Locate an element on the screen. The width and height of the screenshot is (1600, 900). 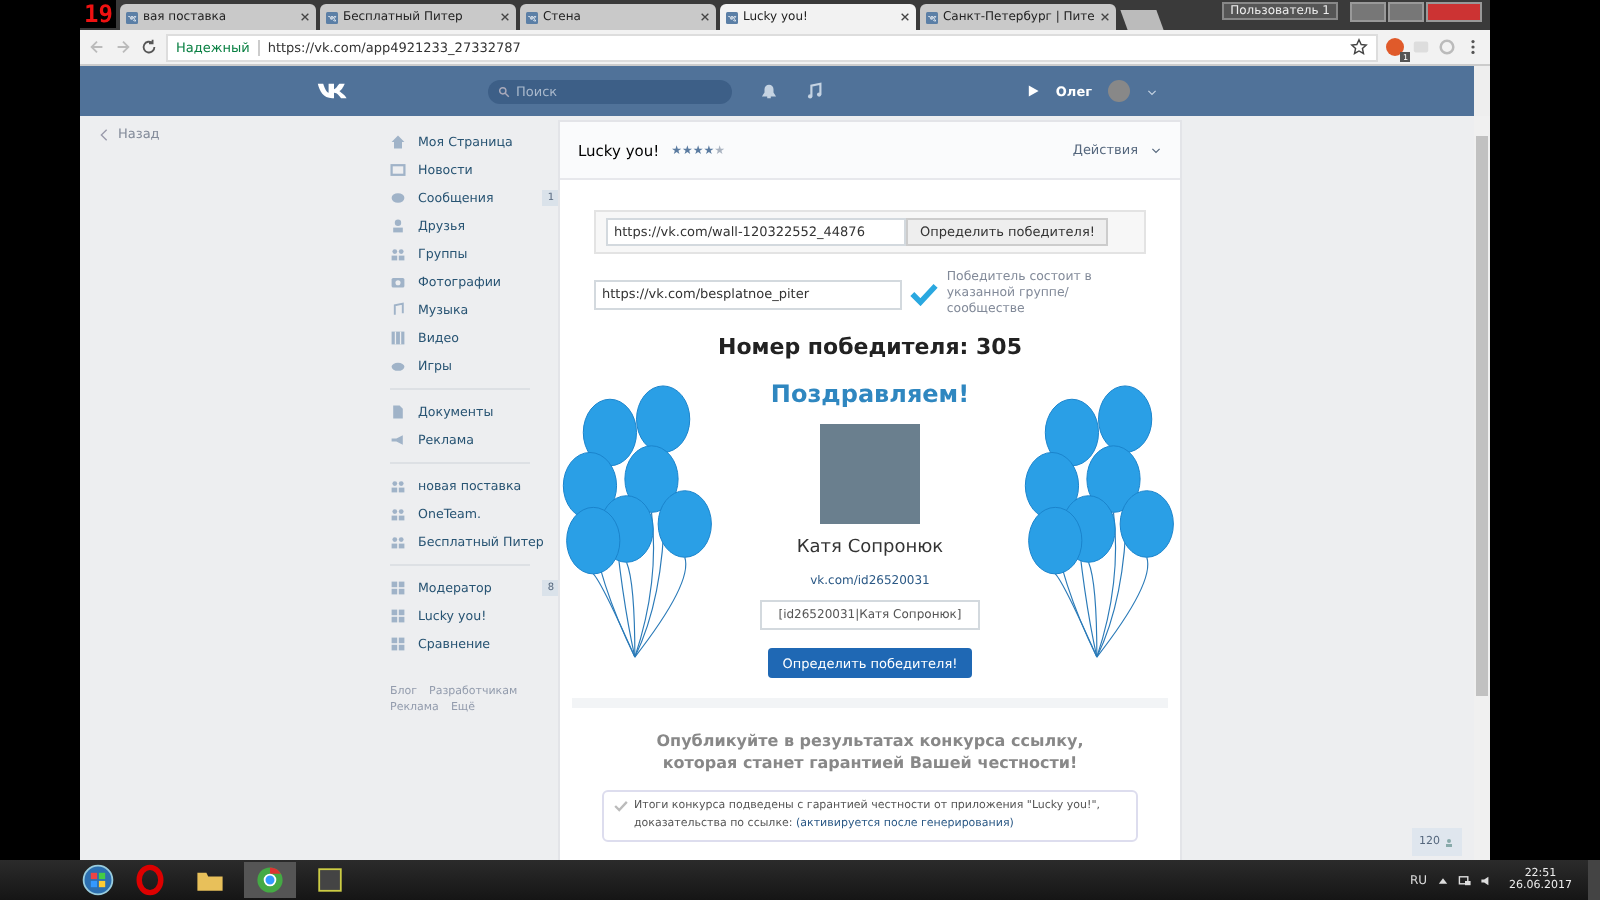
bookmark-star-icon is located at coordinates (1359, 47).